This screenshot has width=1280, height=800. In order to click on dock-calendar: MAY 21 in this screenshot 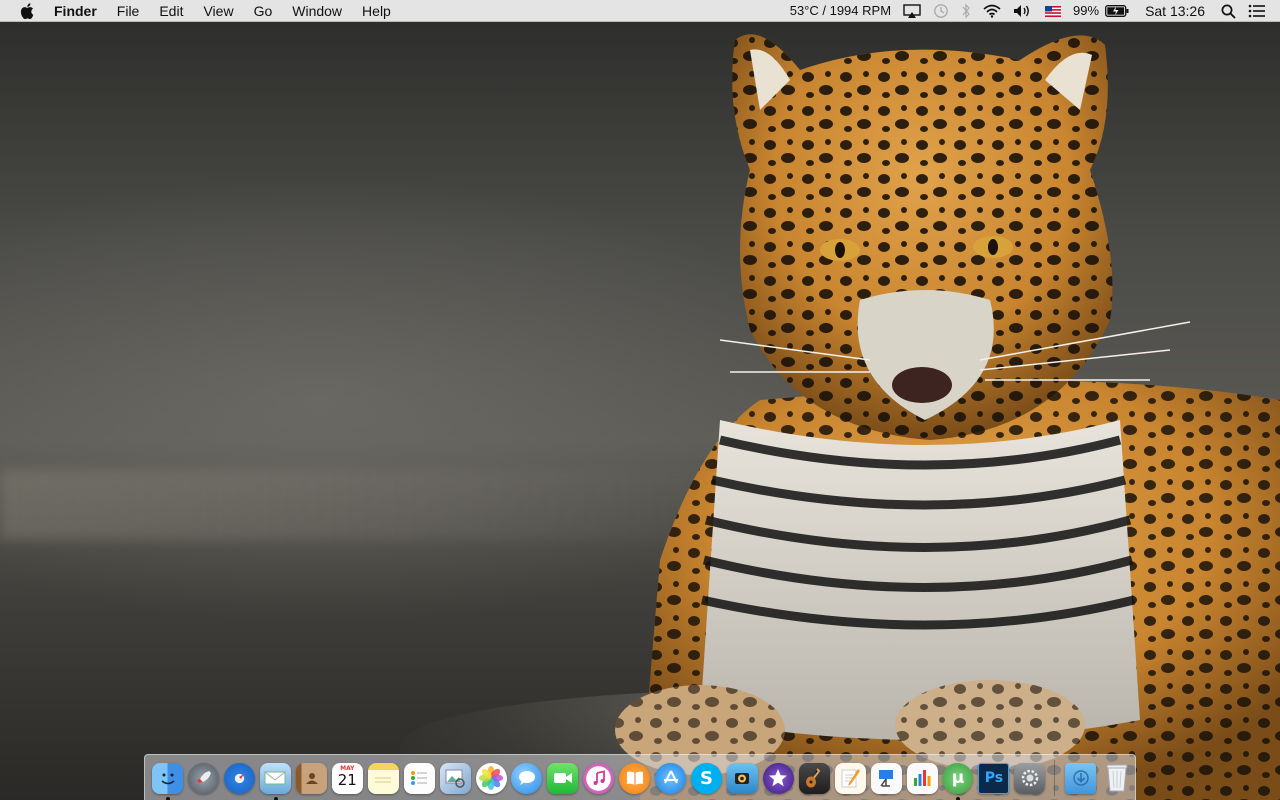, I will do `click(347, 778)`.